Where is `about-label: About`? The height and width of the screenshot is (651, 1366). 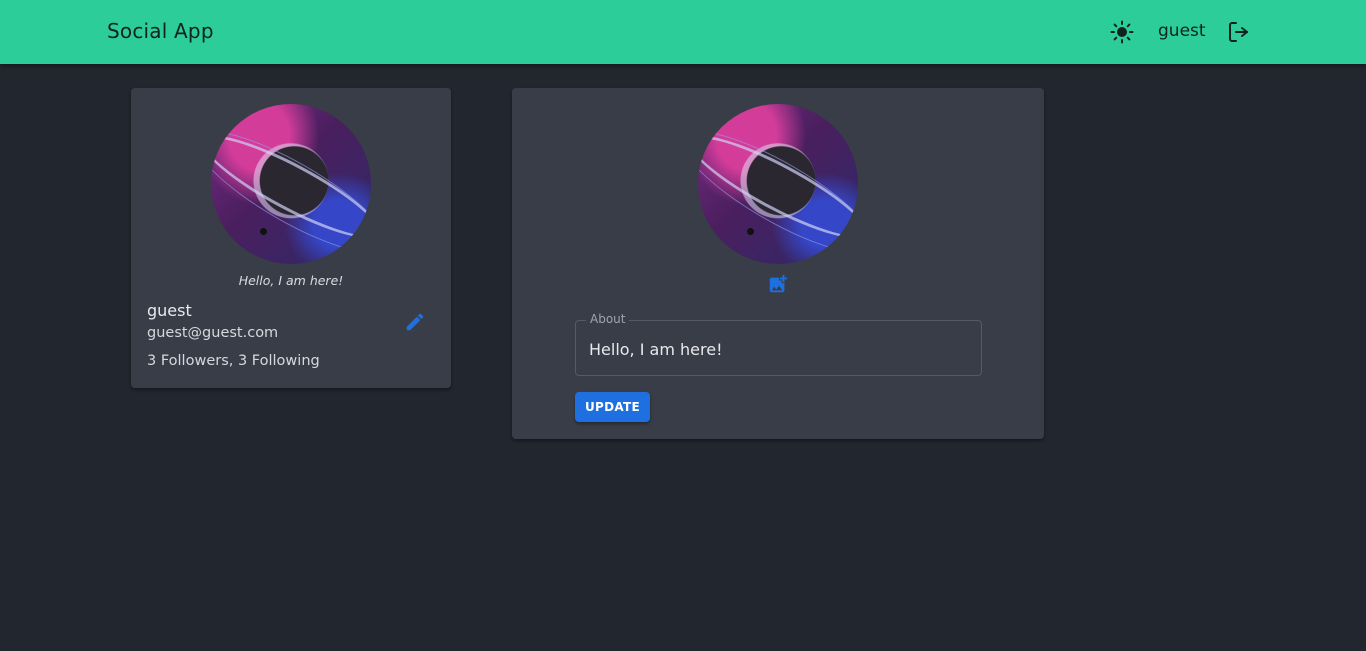
about-label: About is located at coordinates (608, 319).